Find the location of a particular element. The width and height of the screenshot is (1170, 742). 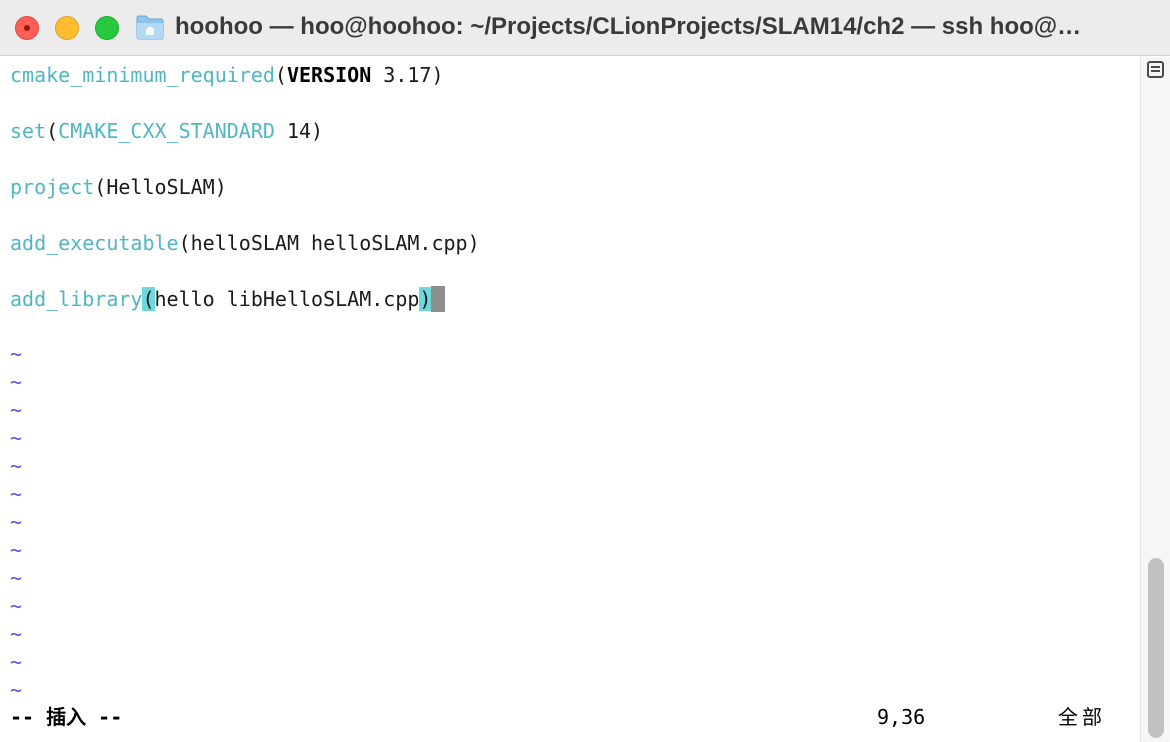

folder-icon is located at coordinates (150, 27).